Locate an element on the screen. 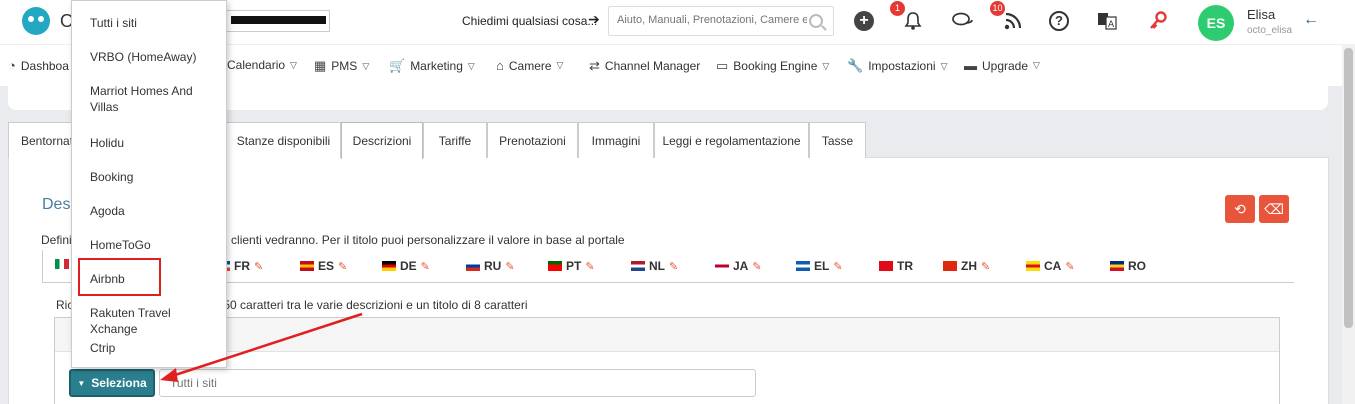 The image size is (1355, 404). nav-item-label: Impostazioni is located at coordinates (902, 66).